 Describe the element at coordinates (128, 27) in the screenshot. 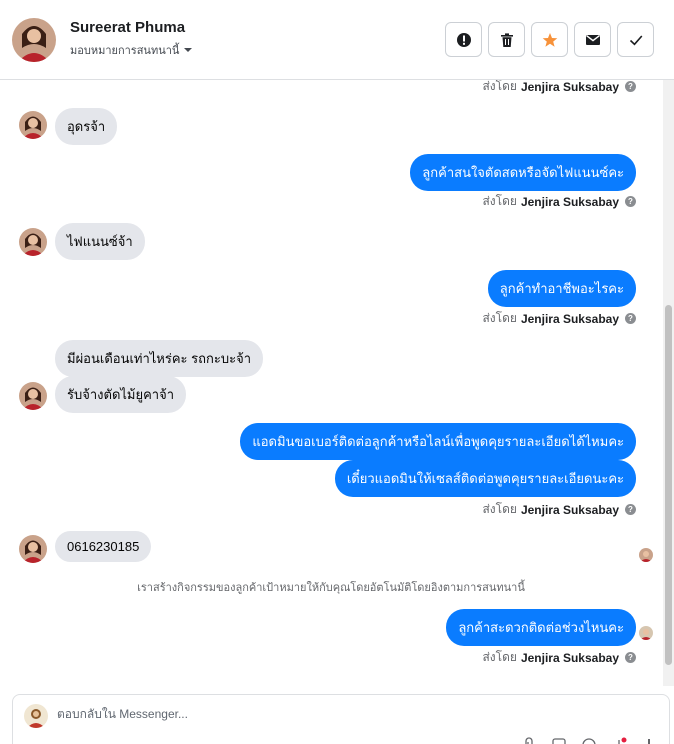

I see `contact-name: Sureerat Phuma` at that location.